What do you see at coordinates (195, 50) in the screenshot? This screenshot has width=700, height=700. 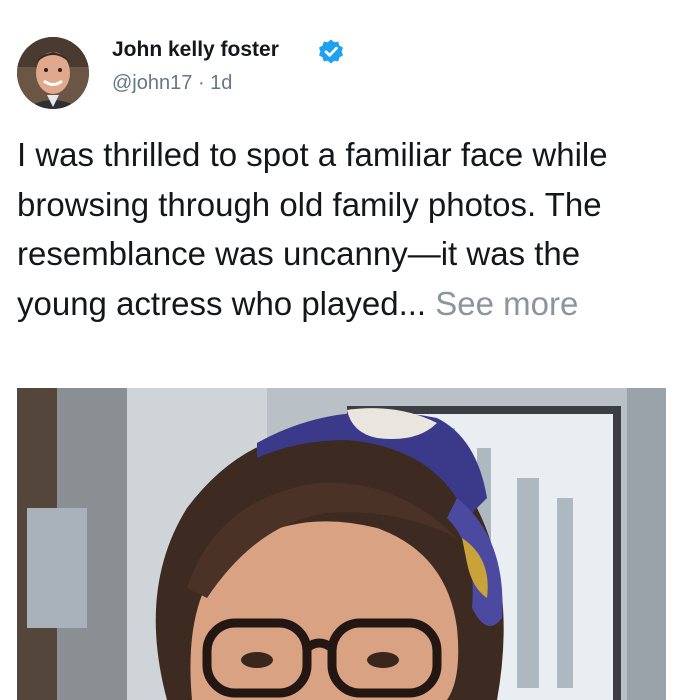 I see `author-name: John kelly foster` at bounding box center [195, 50].